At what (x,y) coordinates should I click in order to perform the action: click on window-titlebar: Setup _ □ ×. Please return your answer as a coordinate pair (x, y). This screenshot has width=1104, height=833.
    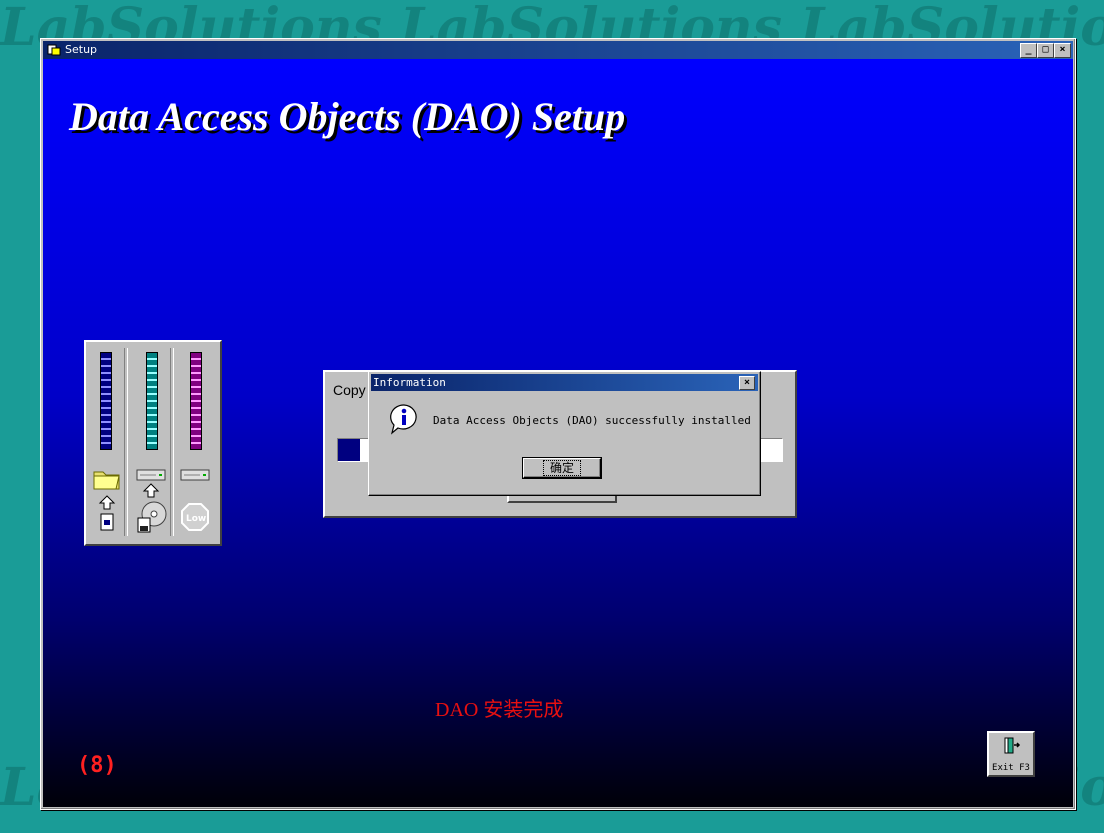
    Looking at the image, I should click on (558, 50).